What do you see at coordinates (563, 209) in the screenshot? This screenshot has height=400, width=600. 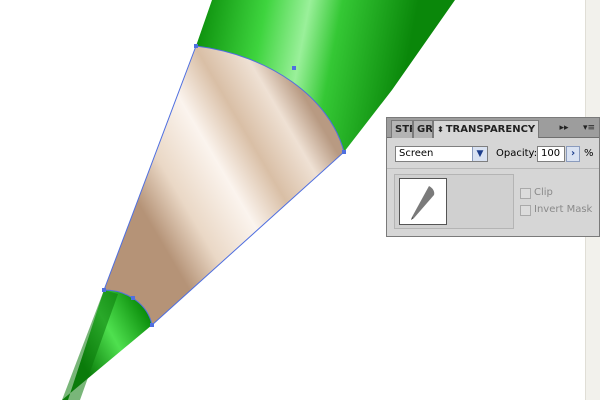 I see `invert-mask-label: Invert Mask` at bounding box center [563, 209].